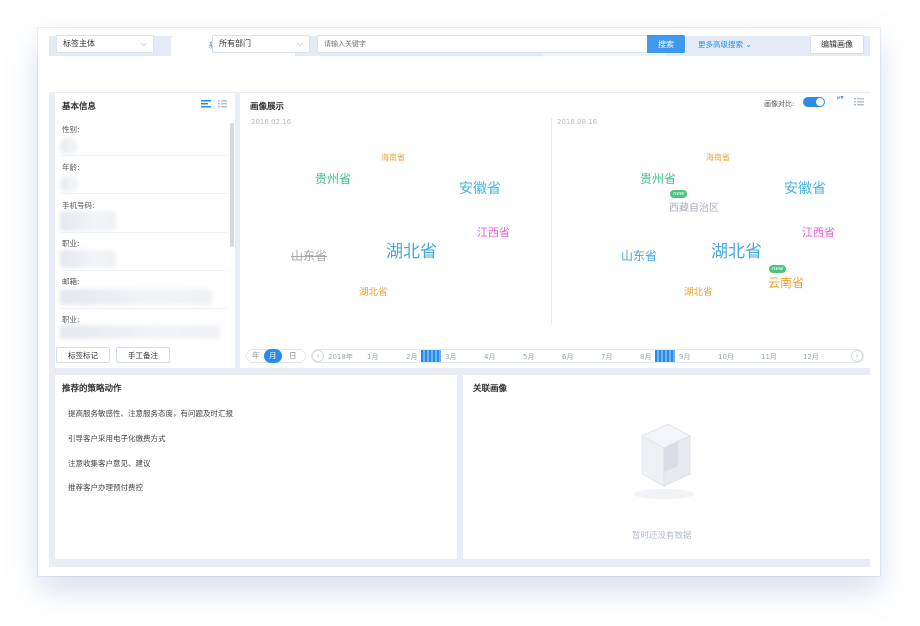 The width and height of the screenshot is (920, 626). What do you see at coordinates (489, 357) in the screenshot?
I see `timeline-label: 4月` at bounding box center [489, 357].